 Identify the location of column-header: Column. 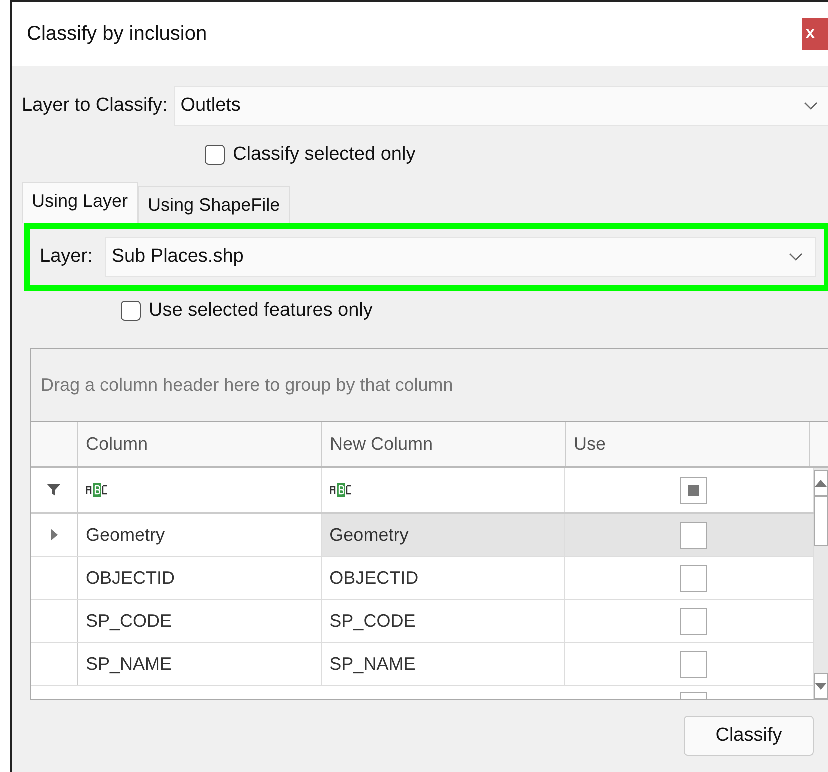
(200, 444).